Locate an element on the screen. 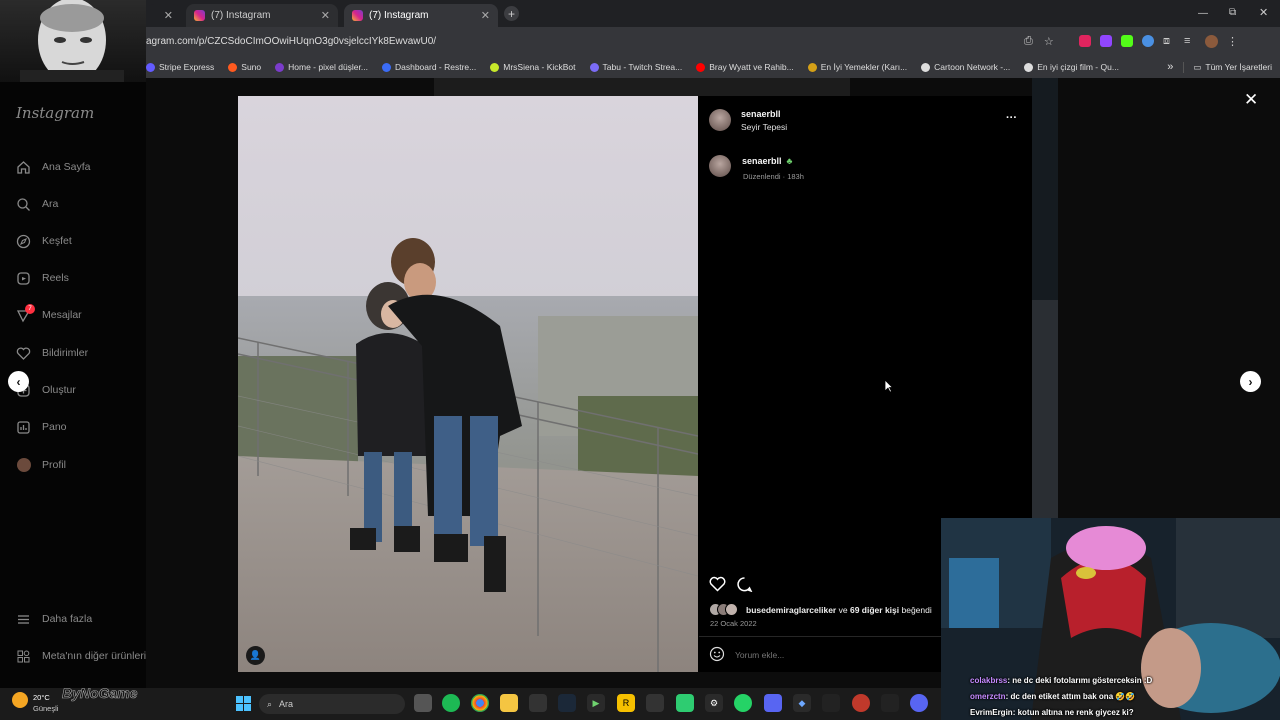 The image size is (1280, 720). post-author-username: senaerbll is located at coordinates (761, 114).